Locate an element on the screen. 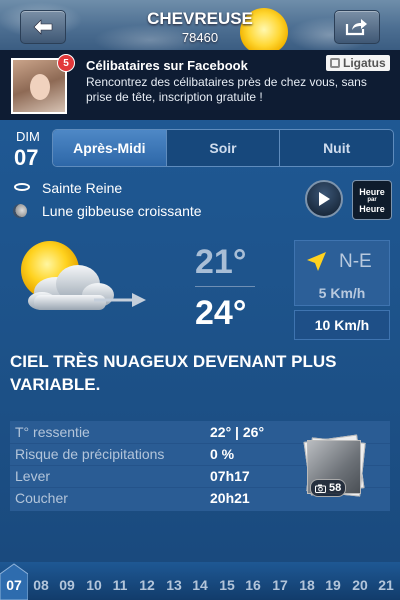 The image size is (400, 600). saint-of-day: Sainte Reine is located at coordinates (82, 188).